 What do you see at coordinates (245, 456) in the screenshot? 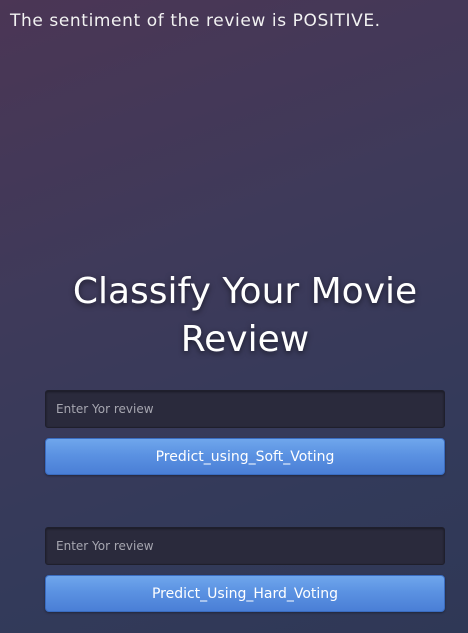
I see `predict-soft-voting-button: Predict_using_Soft_Voting` at bounding box center [245, 456].